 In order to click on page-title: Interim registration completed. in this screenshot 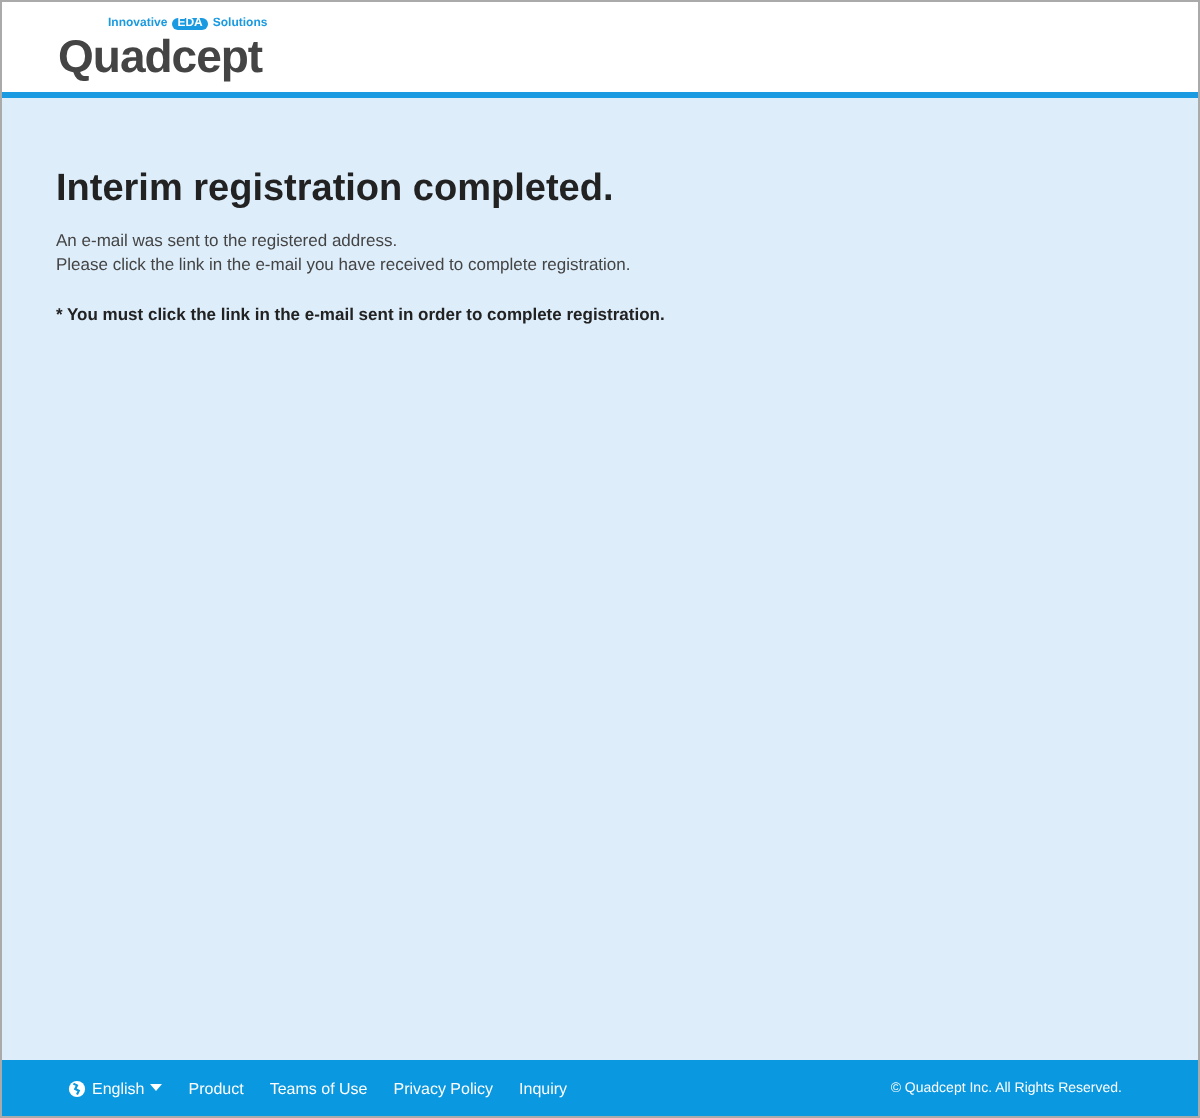, I will do `click(336, 190)`.